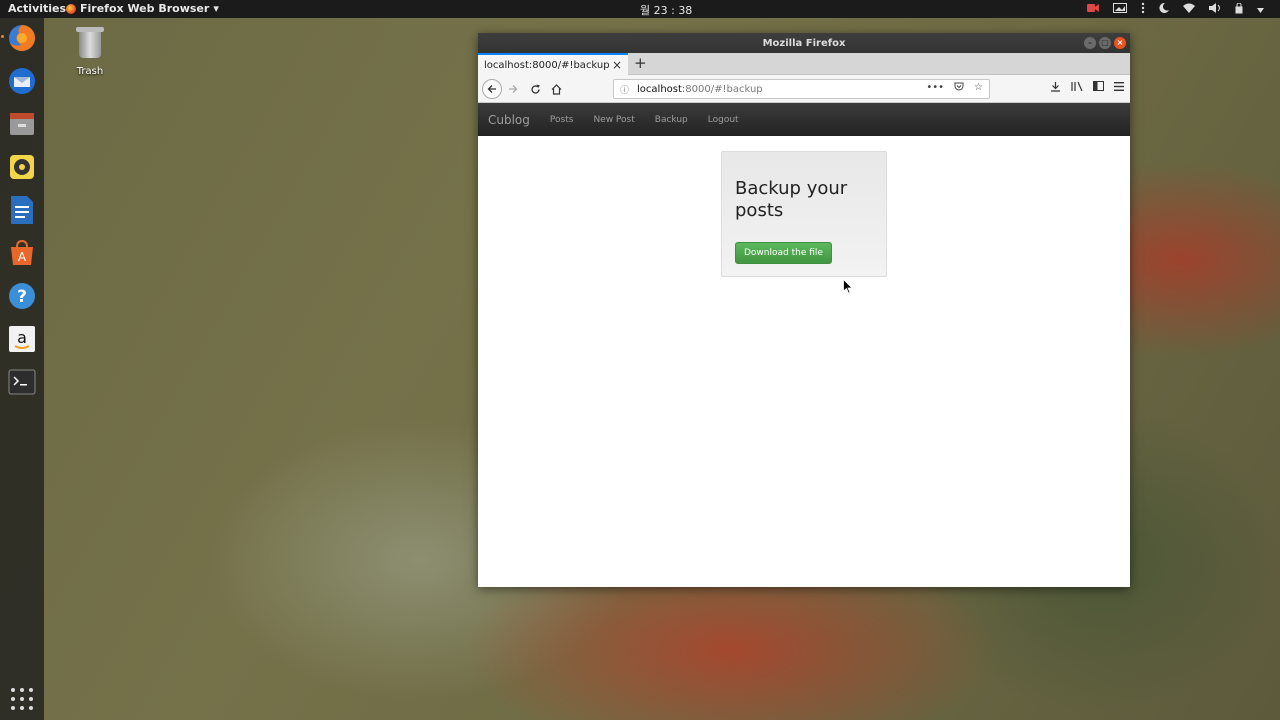 This screenshot has width=1280, height=720. What do you see at coordinates (1215, 9) in the screenshot?
I see `volume-icon` at bounding box center [1215, 9].